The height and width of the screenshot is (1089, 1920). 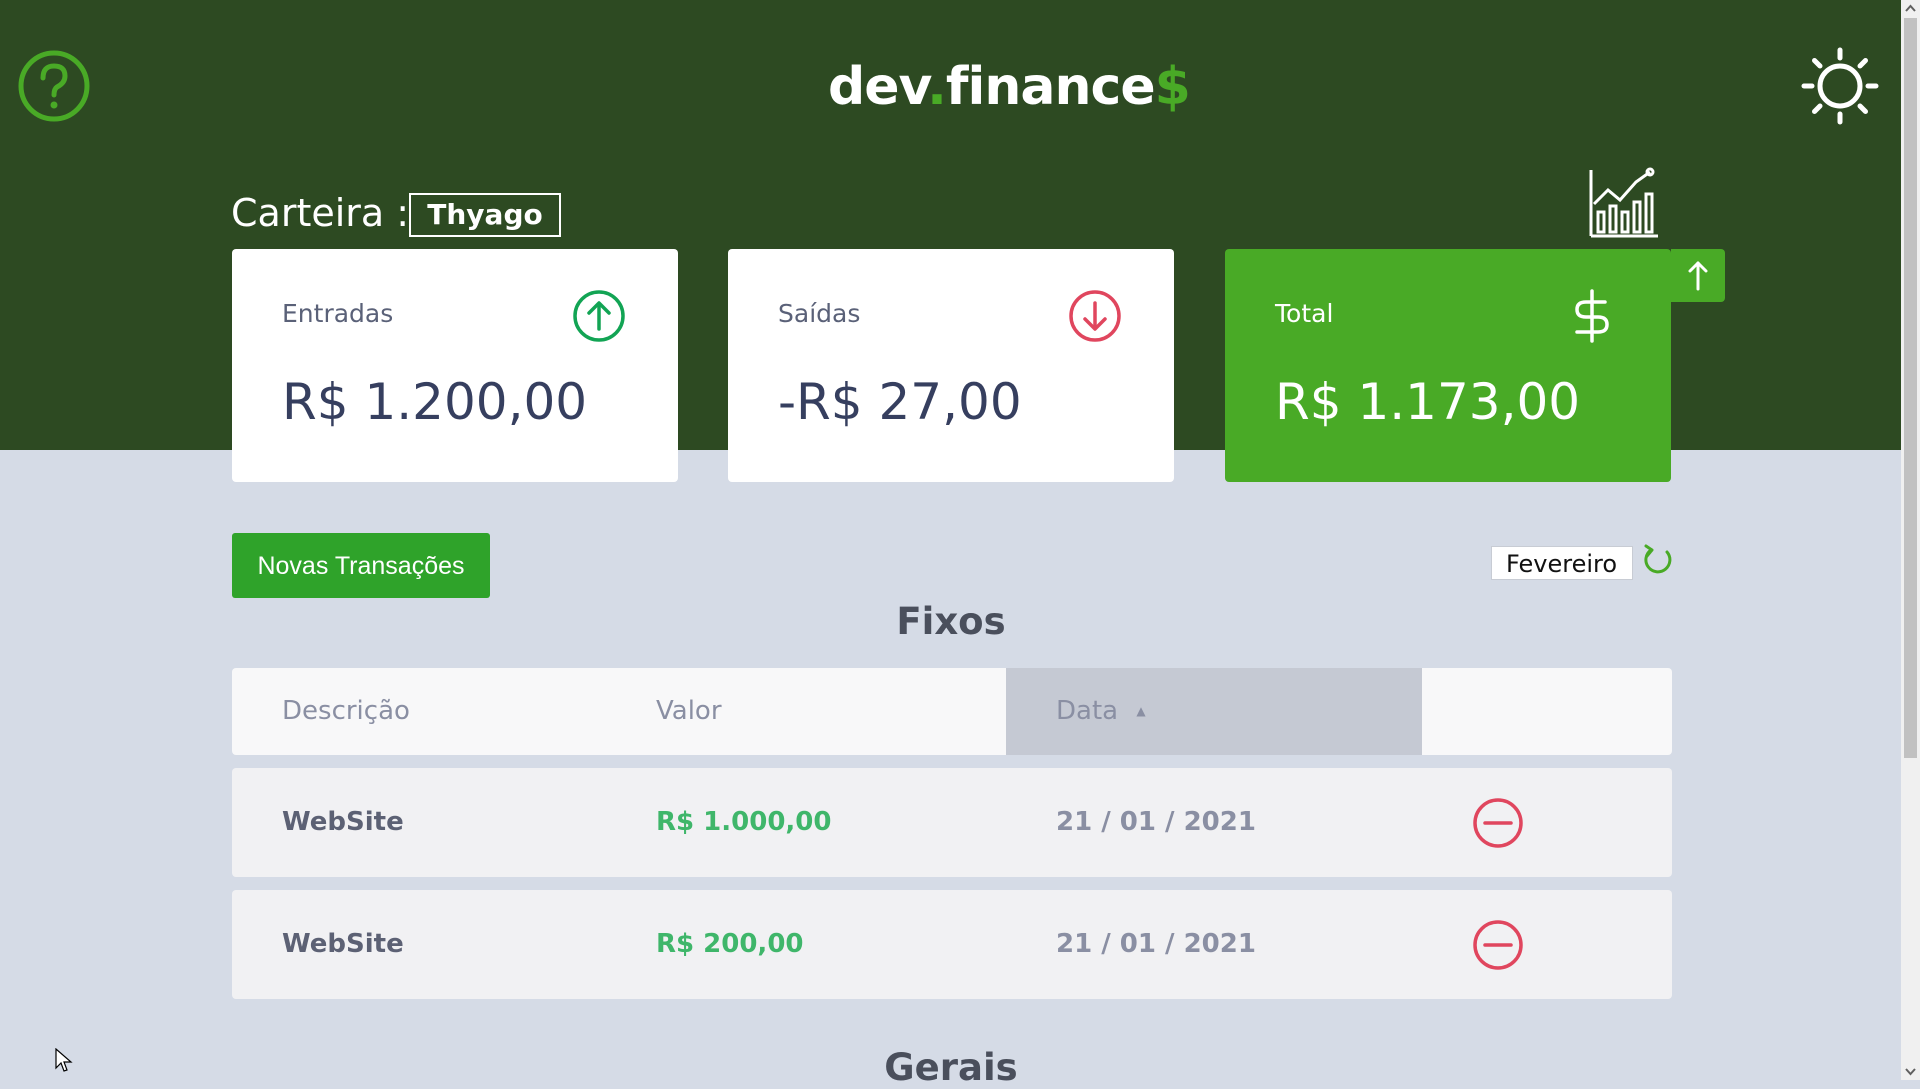 I want to click on section-title-fixed: Fixos, so click(x=951, y=621).